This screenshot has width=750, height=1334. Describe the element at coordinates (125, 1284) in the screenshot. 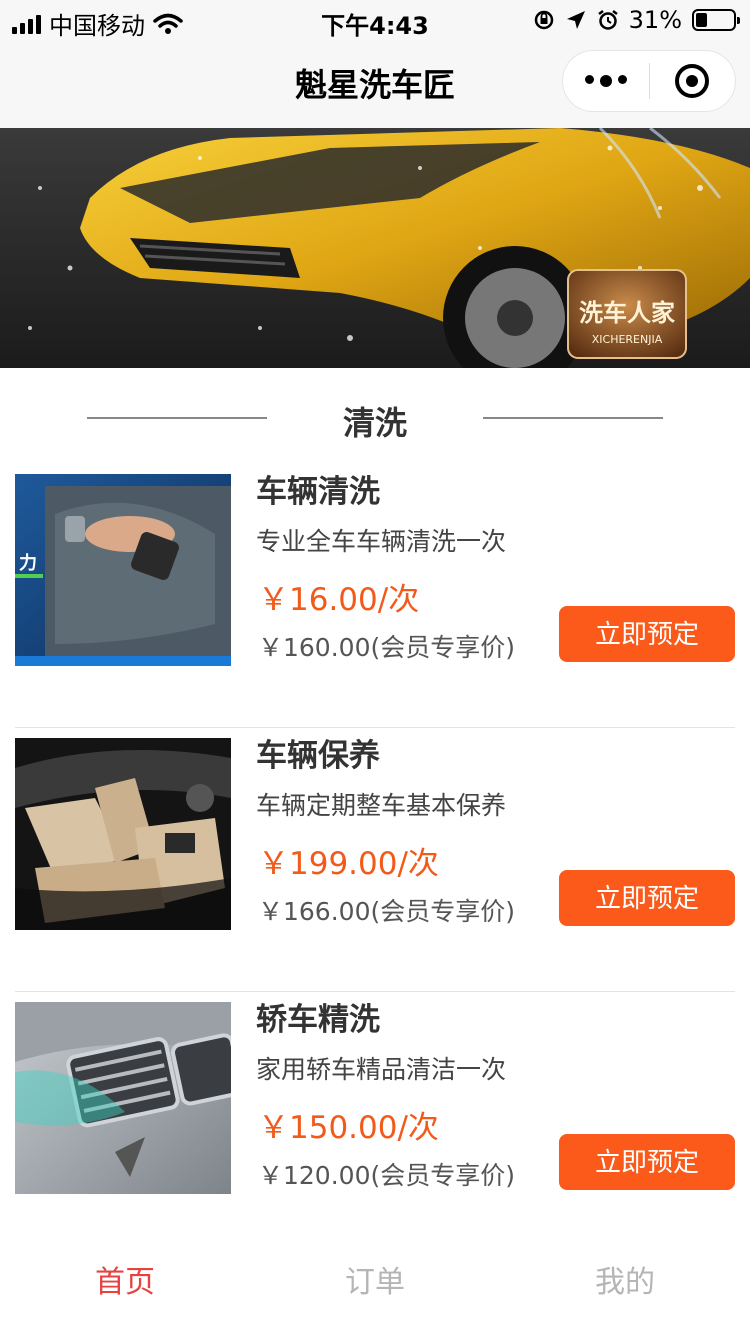

I see `tab-home: 首页` at that location.